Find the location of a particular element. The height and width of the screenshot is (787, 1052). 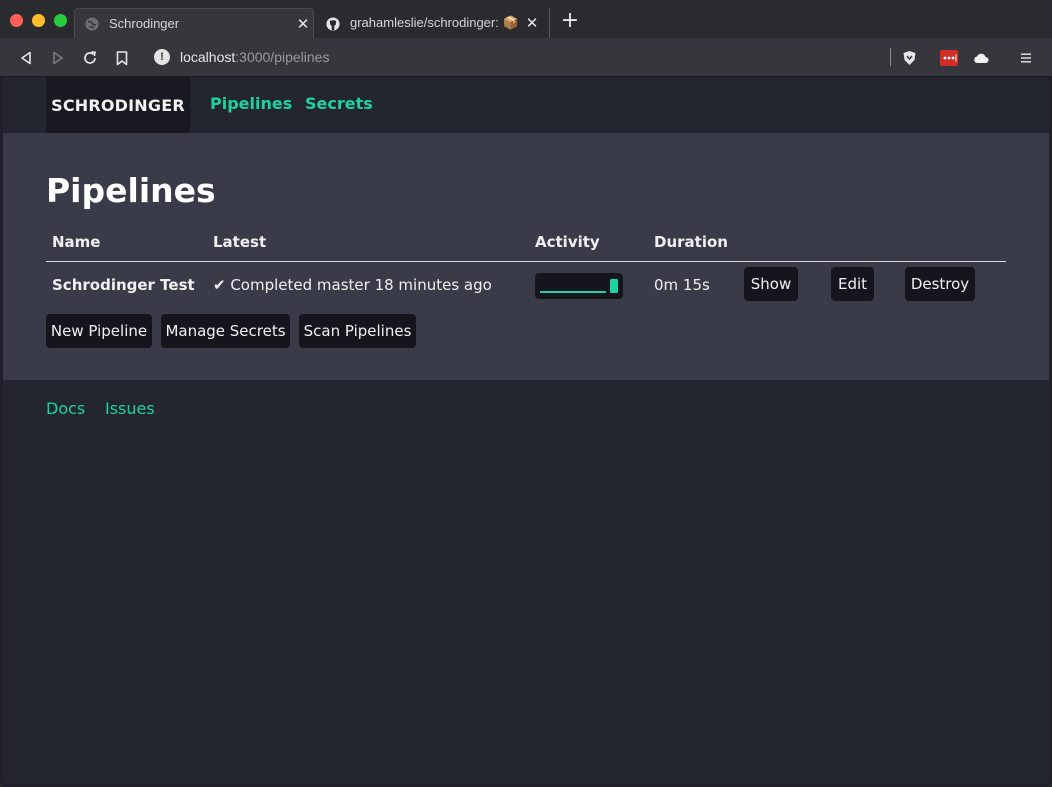

activity-indicator is located at coordinates (579, 286).